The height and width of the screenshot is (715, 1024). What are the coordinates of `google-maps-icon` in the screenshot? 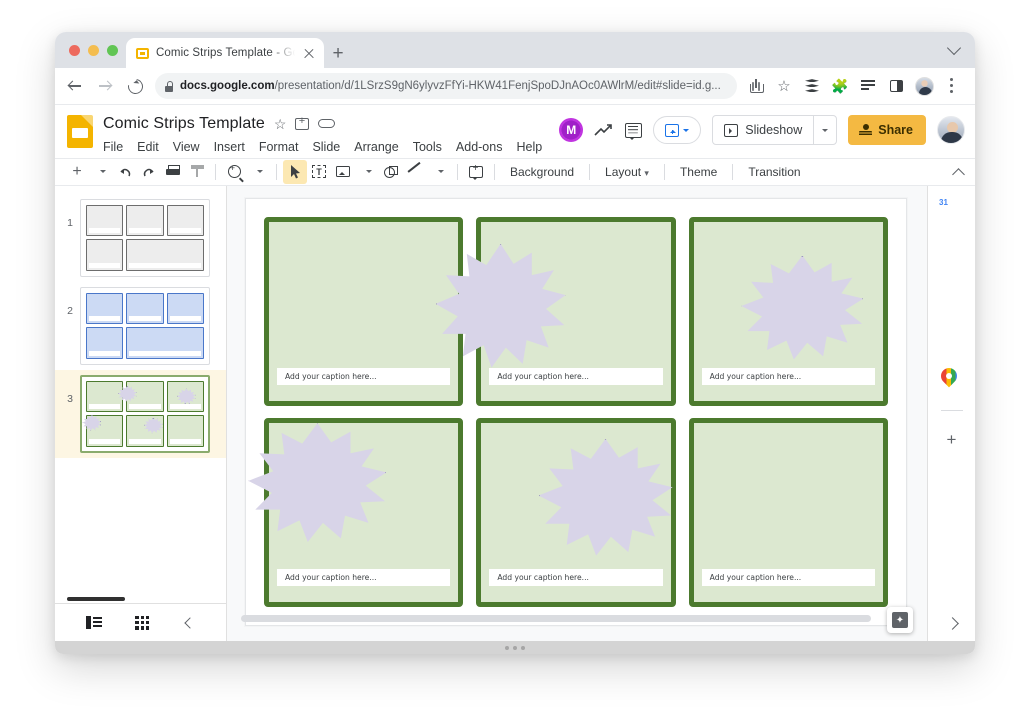 It's located at (952, 379).